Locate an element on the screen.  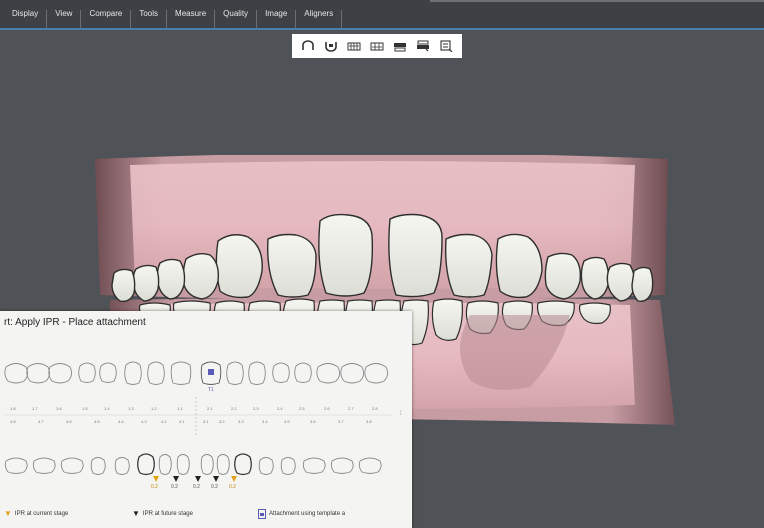
menu-compare: Compare is located at coordinates (106, 19).